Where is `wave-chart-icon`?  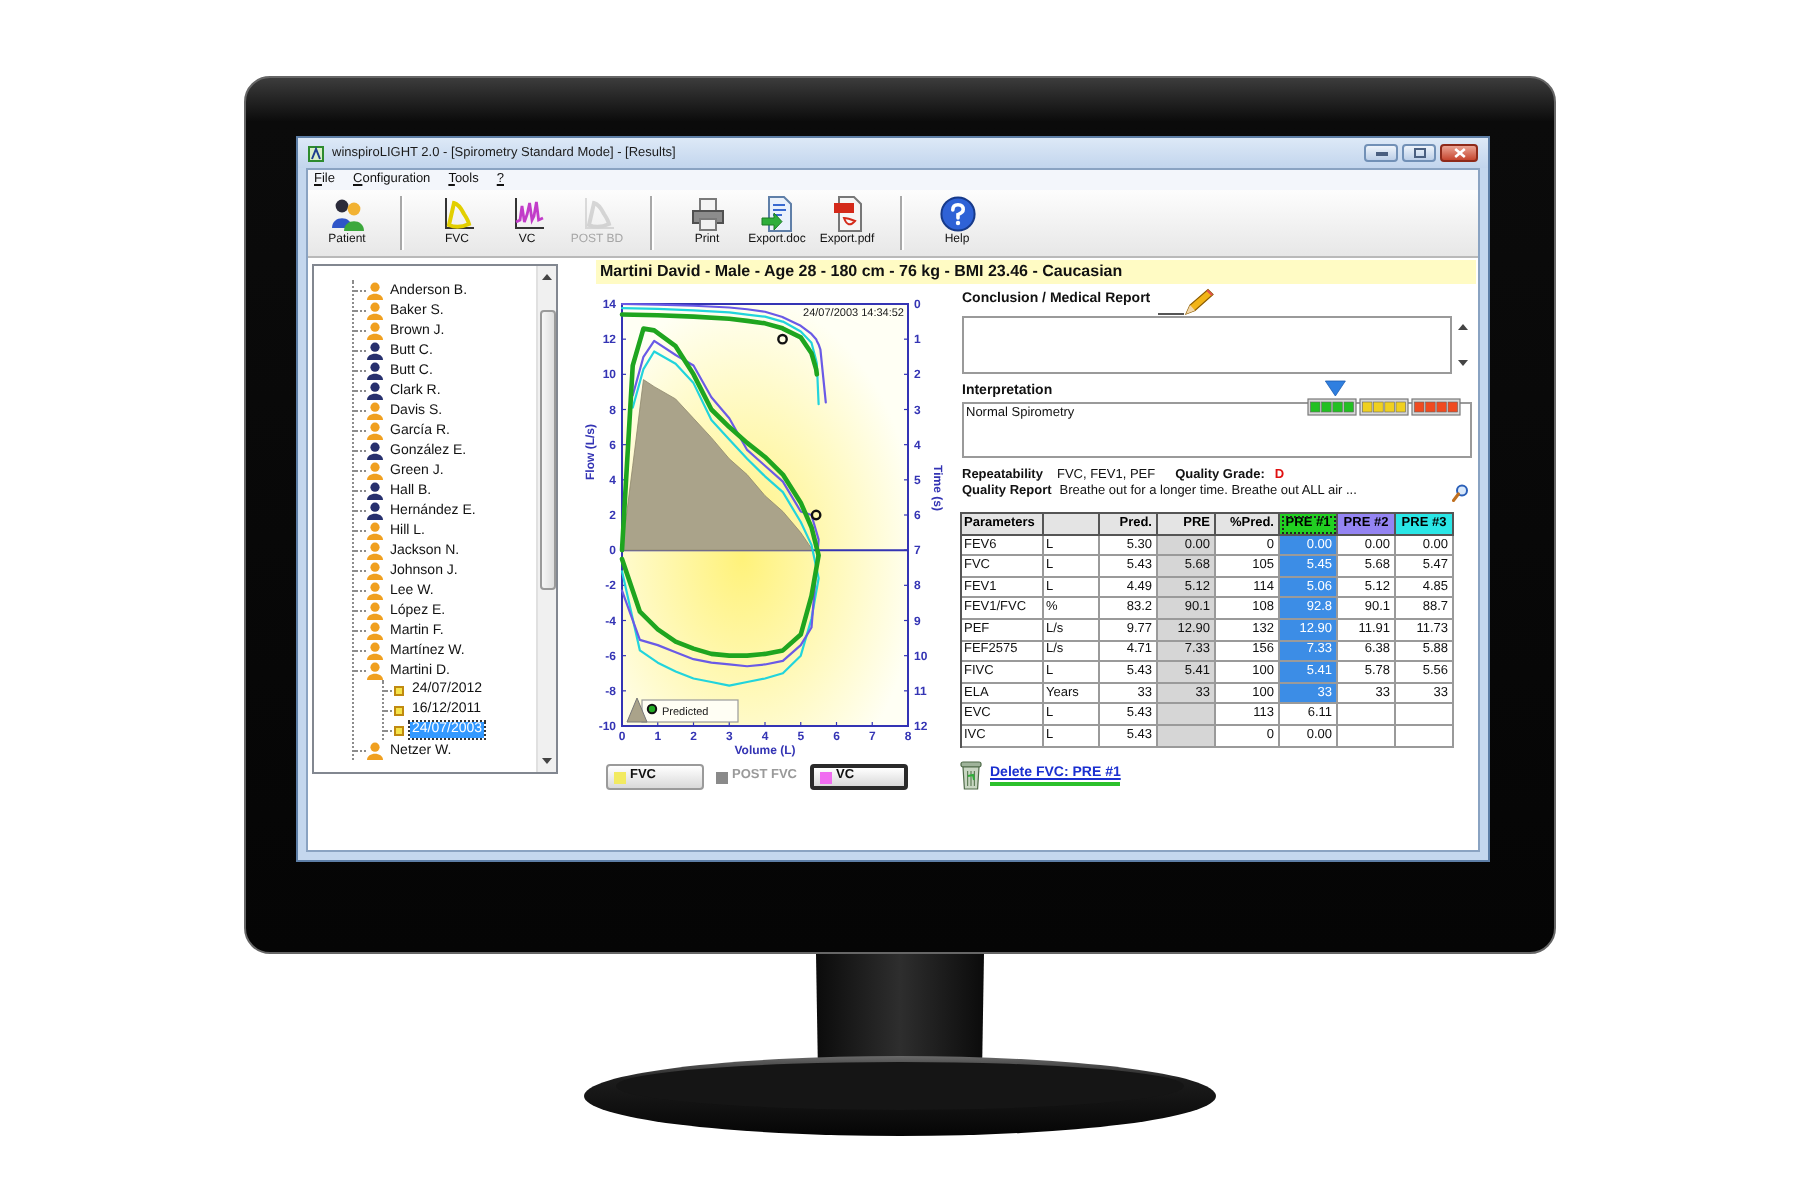
wave-chart-icon is located at coordinates (527, 214).